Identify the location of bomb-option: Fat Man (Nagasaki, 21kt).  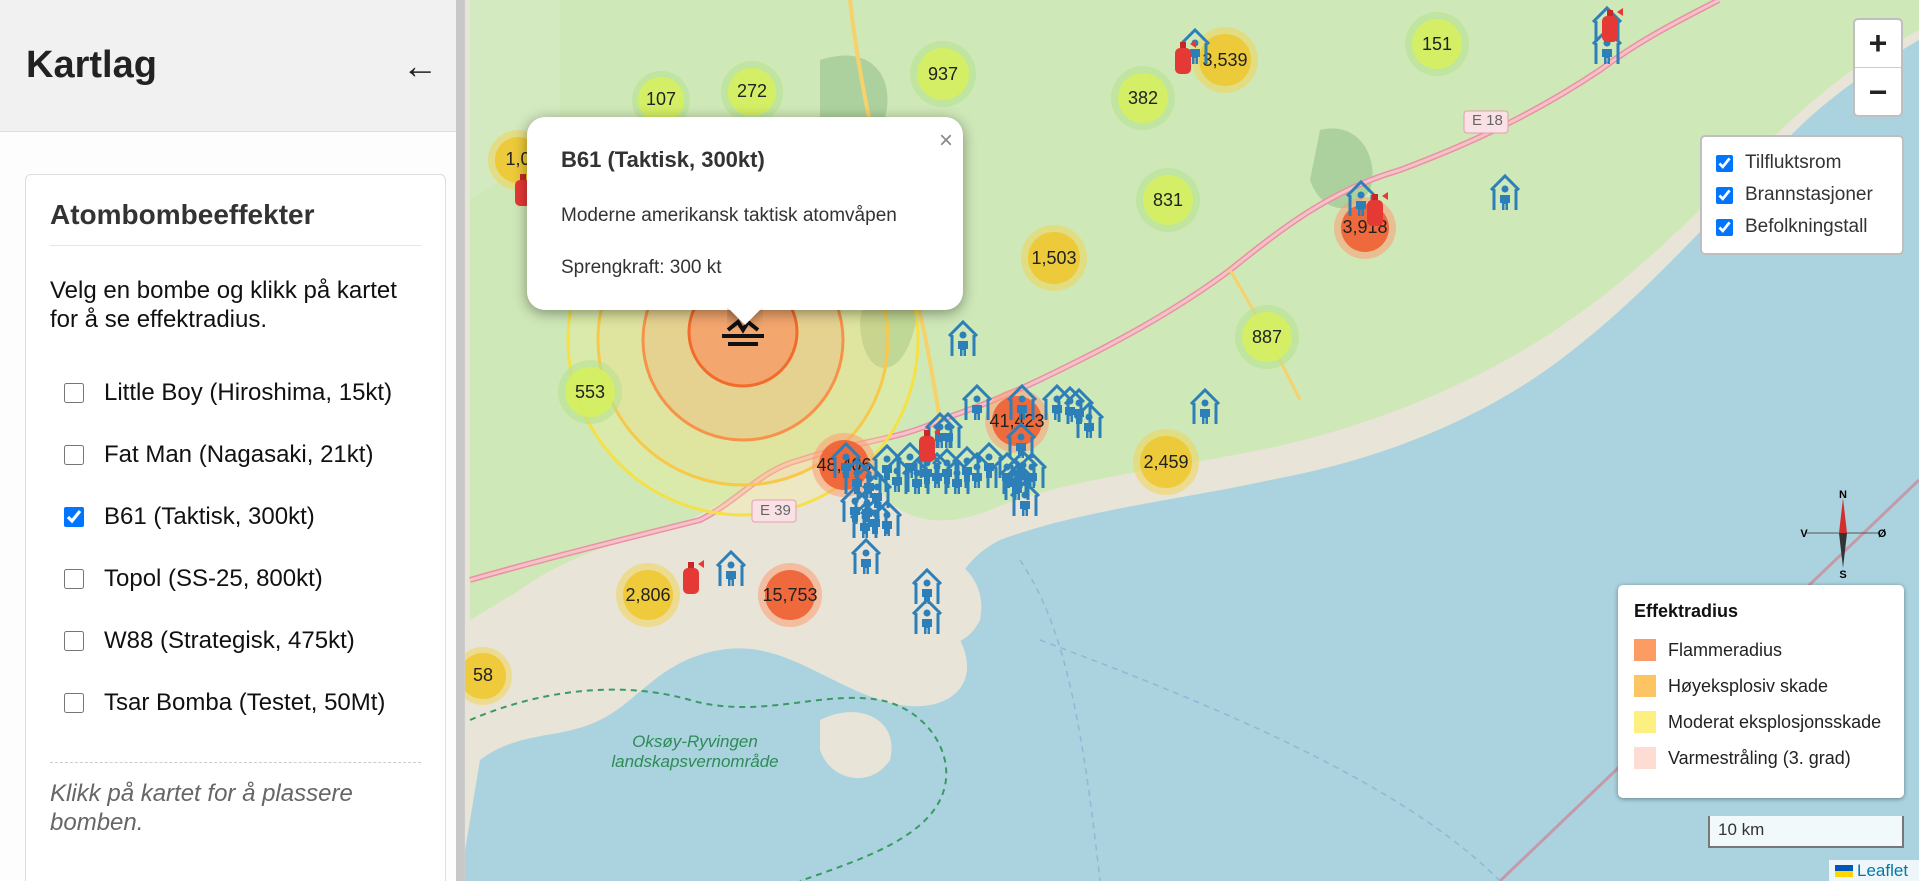
(235, 455).